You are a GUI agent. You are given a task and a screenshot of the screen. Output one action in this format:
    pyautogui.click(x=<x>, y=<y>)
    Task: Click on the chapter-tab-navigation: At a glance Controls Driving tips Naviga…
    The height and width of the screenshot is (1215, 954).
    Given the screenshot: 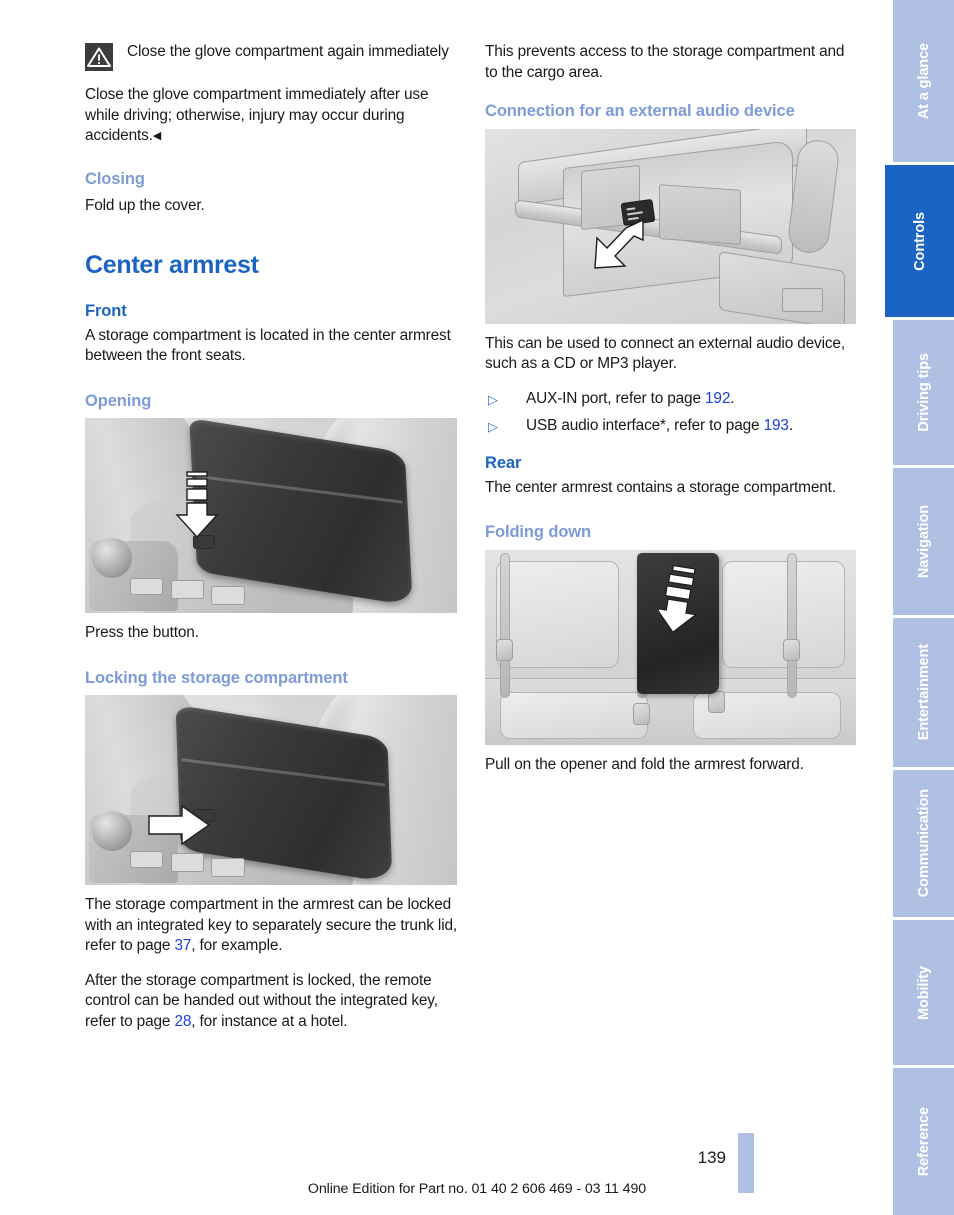 What is the action you would take?
    pyautogui.click(x=917, y=607)
    